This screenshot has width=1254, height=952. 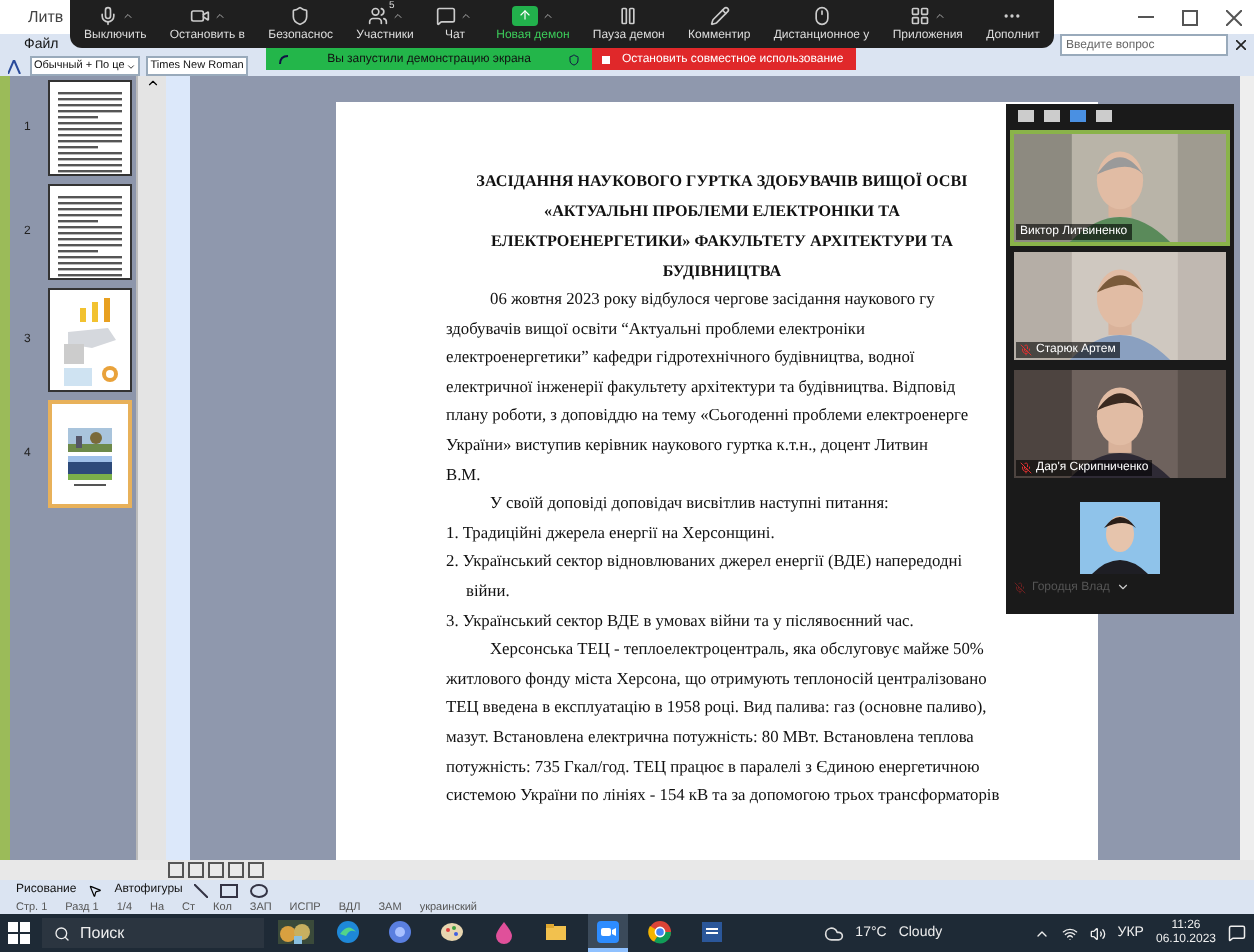 I want to click on ellipse-tool-icon, so click(x=259, y=890).